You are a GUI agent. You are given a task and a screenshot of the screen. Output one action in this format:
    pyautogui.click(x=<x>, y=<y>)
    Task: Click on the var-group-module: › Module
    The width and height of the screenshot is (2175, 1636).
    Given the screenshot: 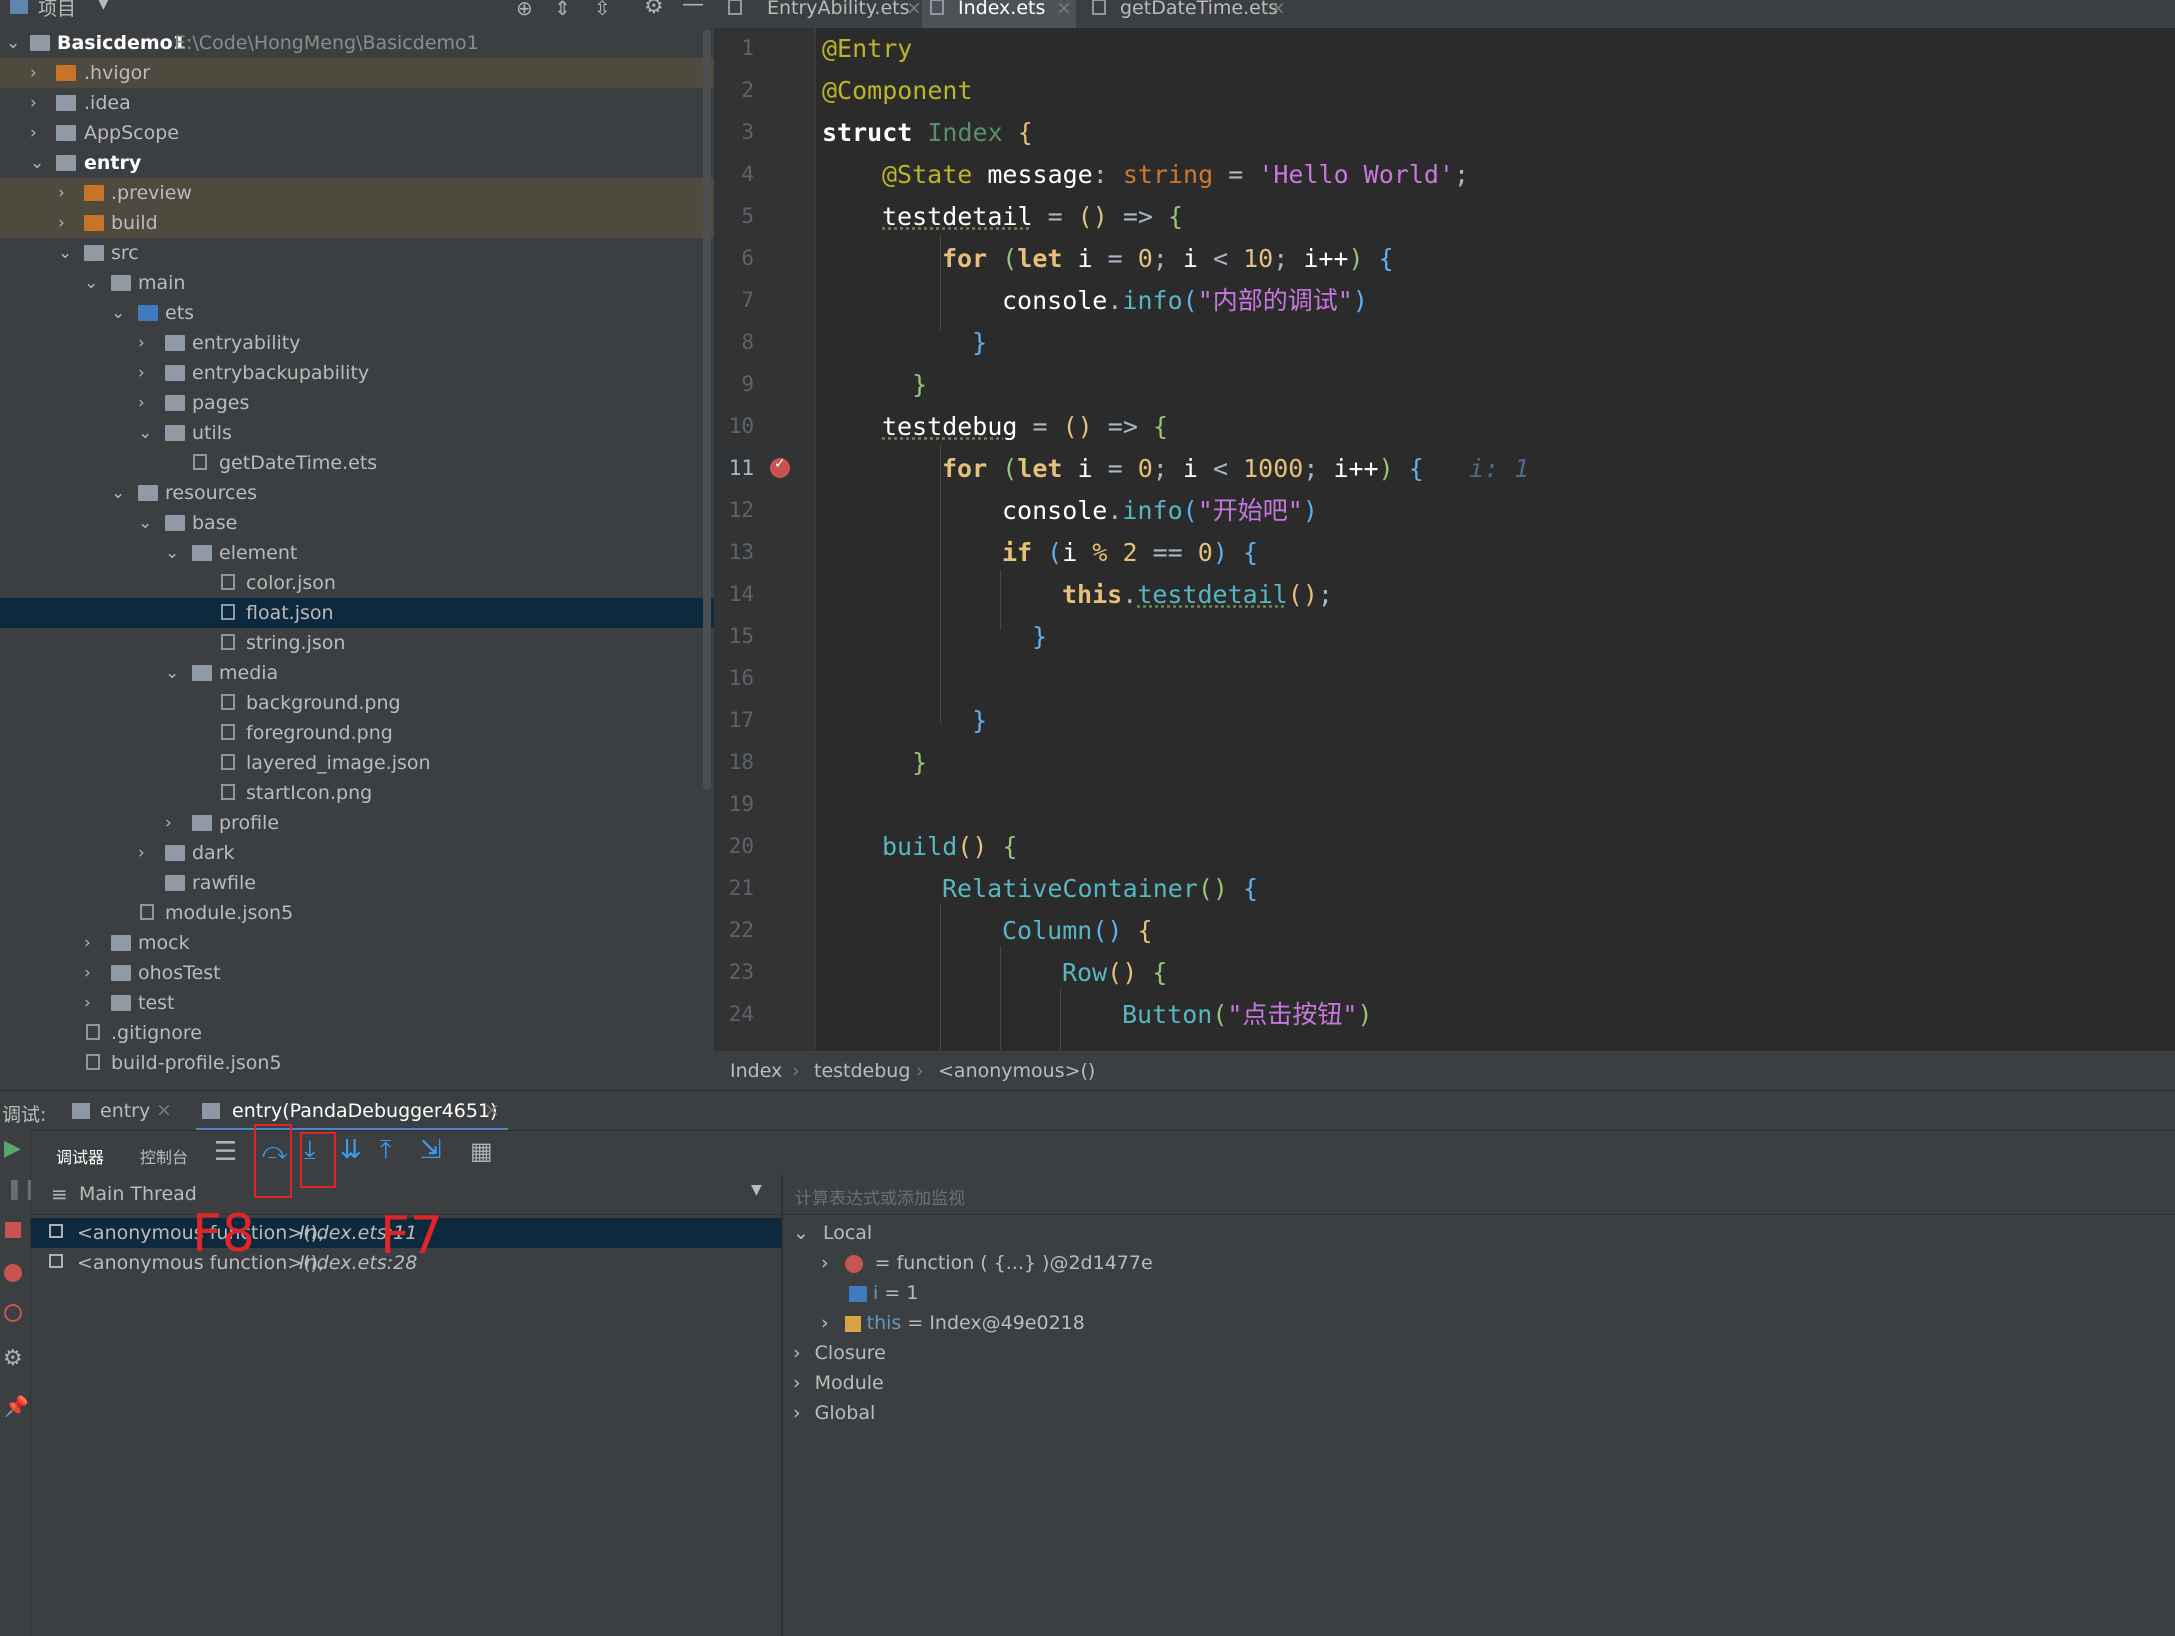 What is the action you would take?
    pyautogui.click(x=838, y=1383)
    